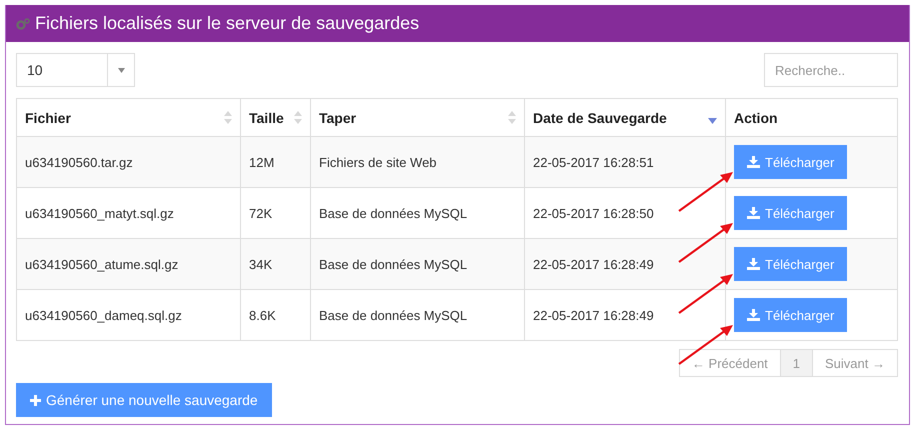 Image resolution: width=917 pixels, height=431 pixels. What do you see at coordinates (831, 70) in the screenshot?
I see `search-field: Recherche..` at bounding box center [831, 70].